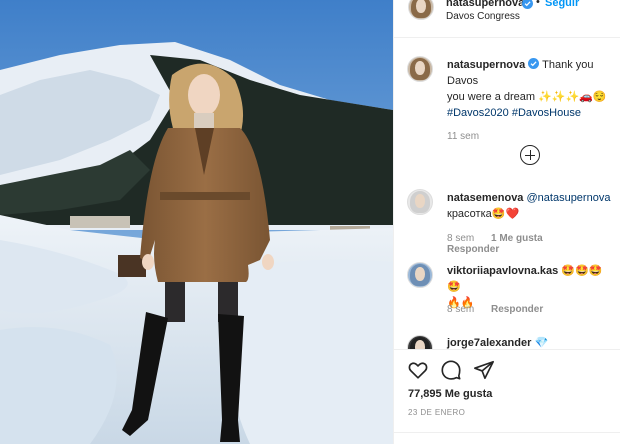  Describe the element at coordinates (527, 97) in the screenshot. I see `caption-text-line2: you were a dream ✨✨✨🚗😌` at that location.